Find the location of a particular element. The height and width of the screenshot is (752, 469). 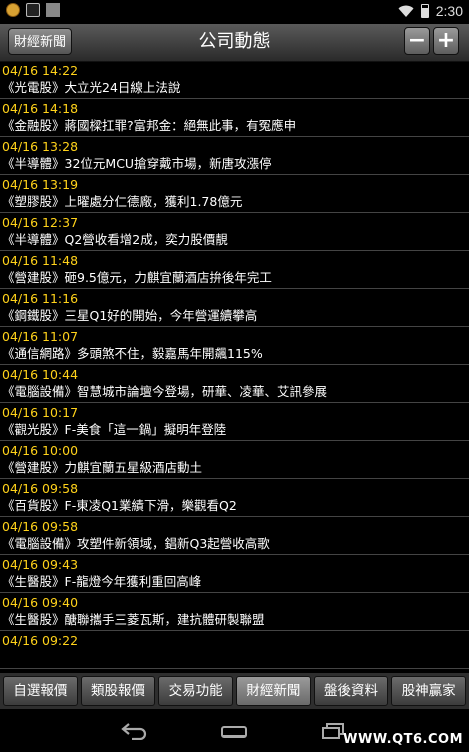

recent-apps-icon is located at coordinates (333, 731).